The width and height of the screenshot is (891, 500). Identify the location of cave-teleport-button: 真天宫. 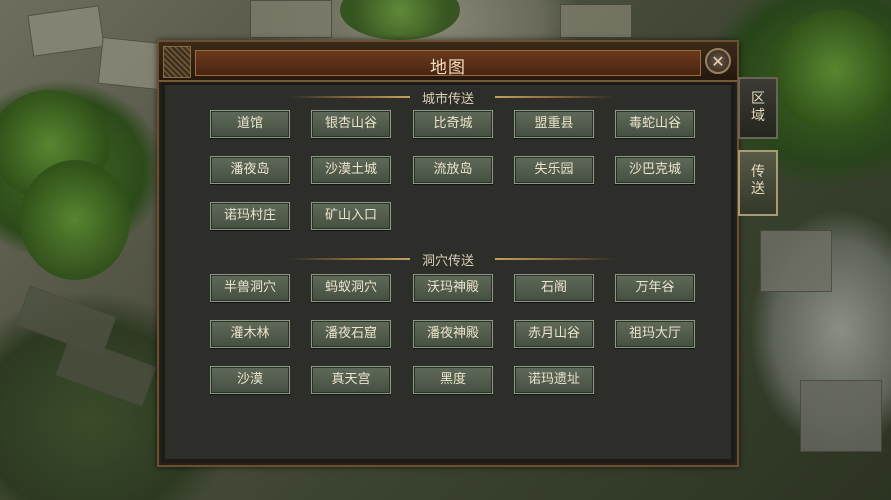
(351, 380).